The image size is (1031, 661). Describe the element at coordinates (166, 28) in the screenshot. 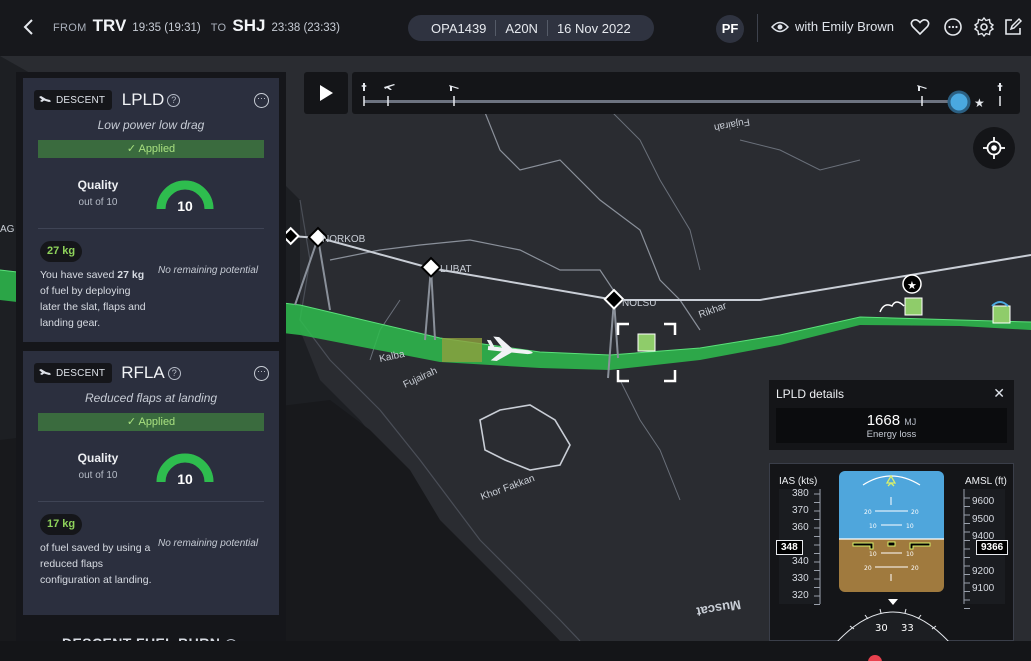

I see `from-time: 19:35 (19:31)` at that location.